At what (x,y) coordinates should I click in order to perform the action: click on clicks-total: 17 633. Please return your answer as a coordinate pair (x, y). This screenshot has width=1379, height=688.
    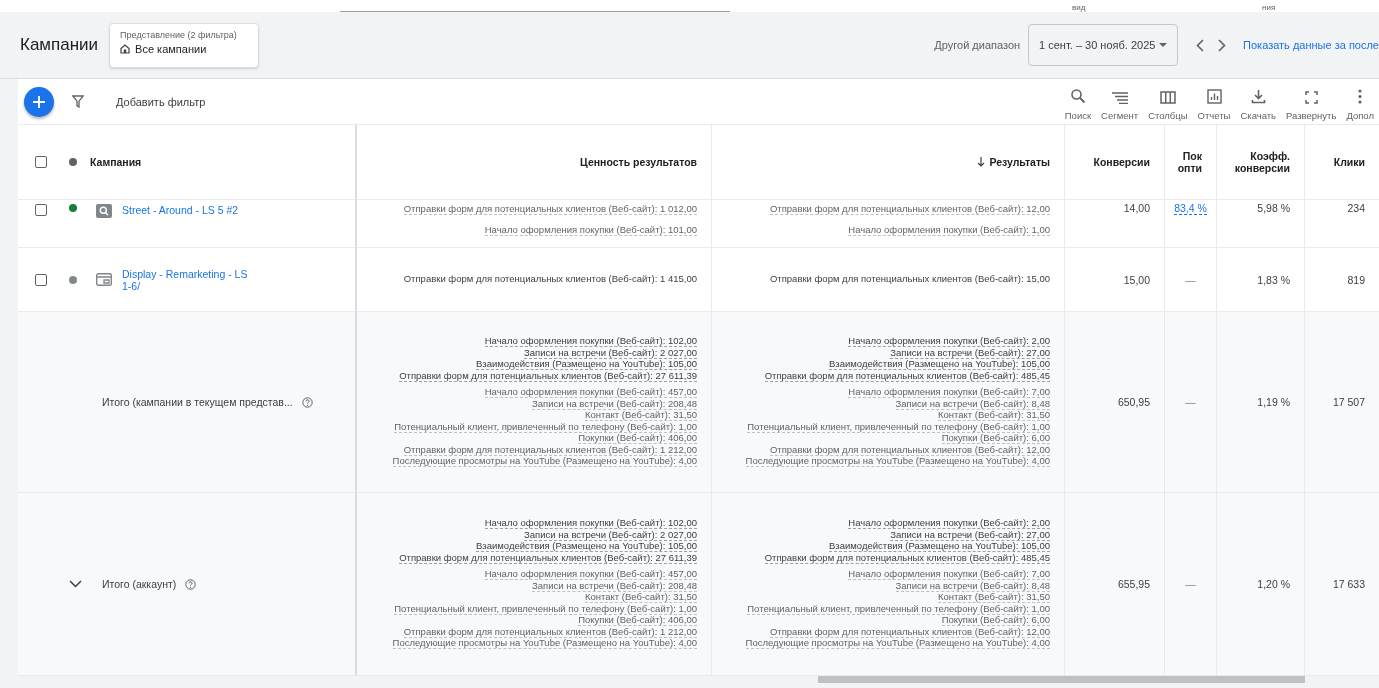
    Looking at the image, I should click on (1348, 584).